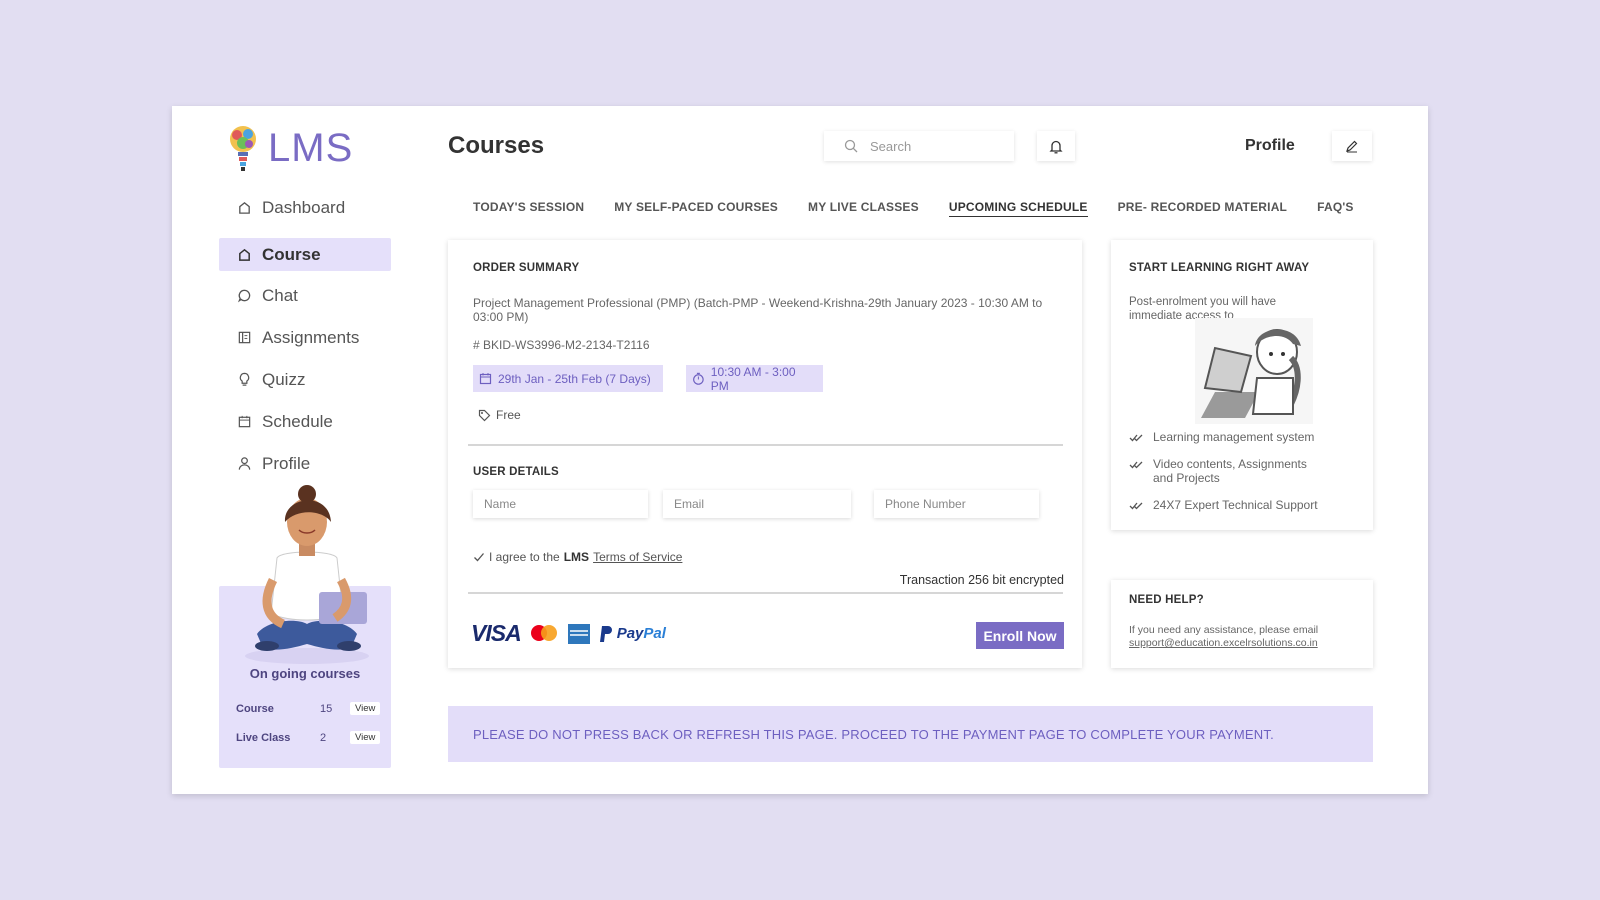 The image size is (1600, 900). Describe the element at coordinates (1203, 208) in the screenshot. I see `tab-pre-recorded-material: PRE- RECORDED MATERIAL` at that location.